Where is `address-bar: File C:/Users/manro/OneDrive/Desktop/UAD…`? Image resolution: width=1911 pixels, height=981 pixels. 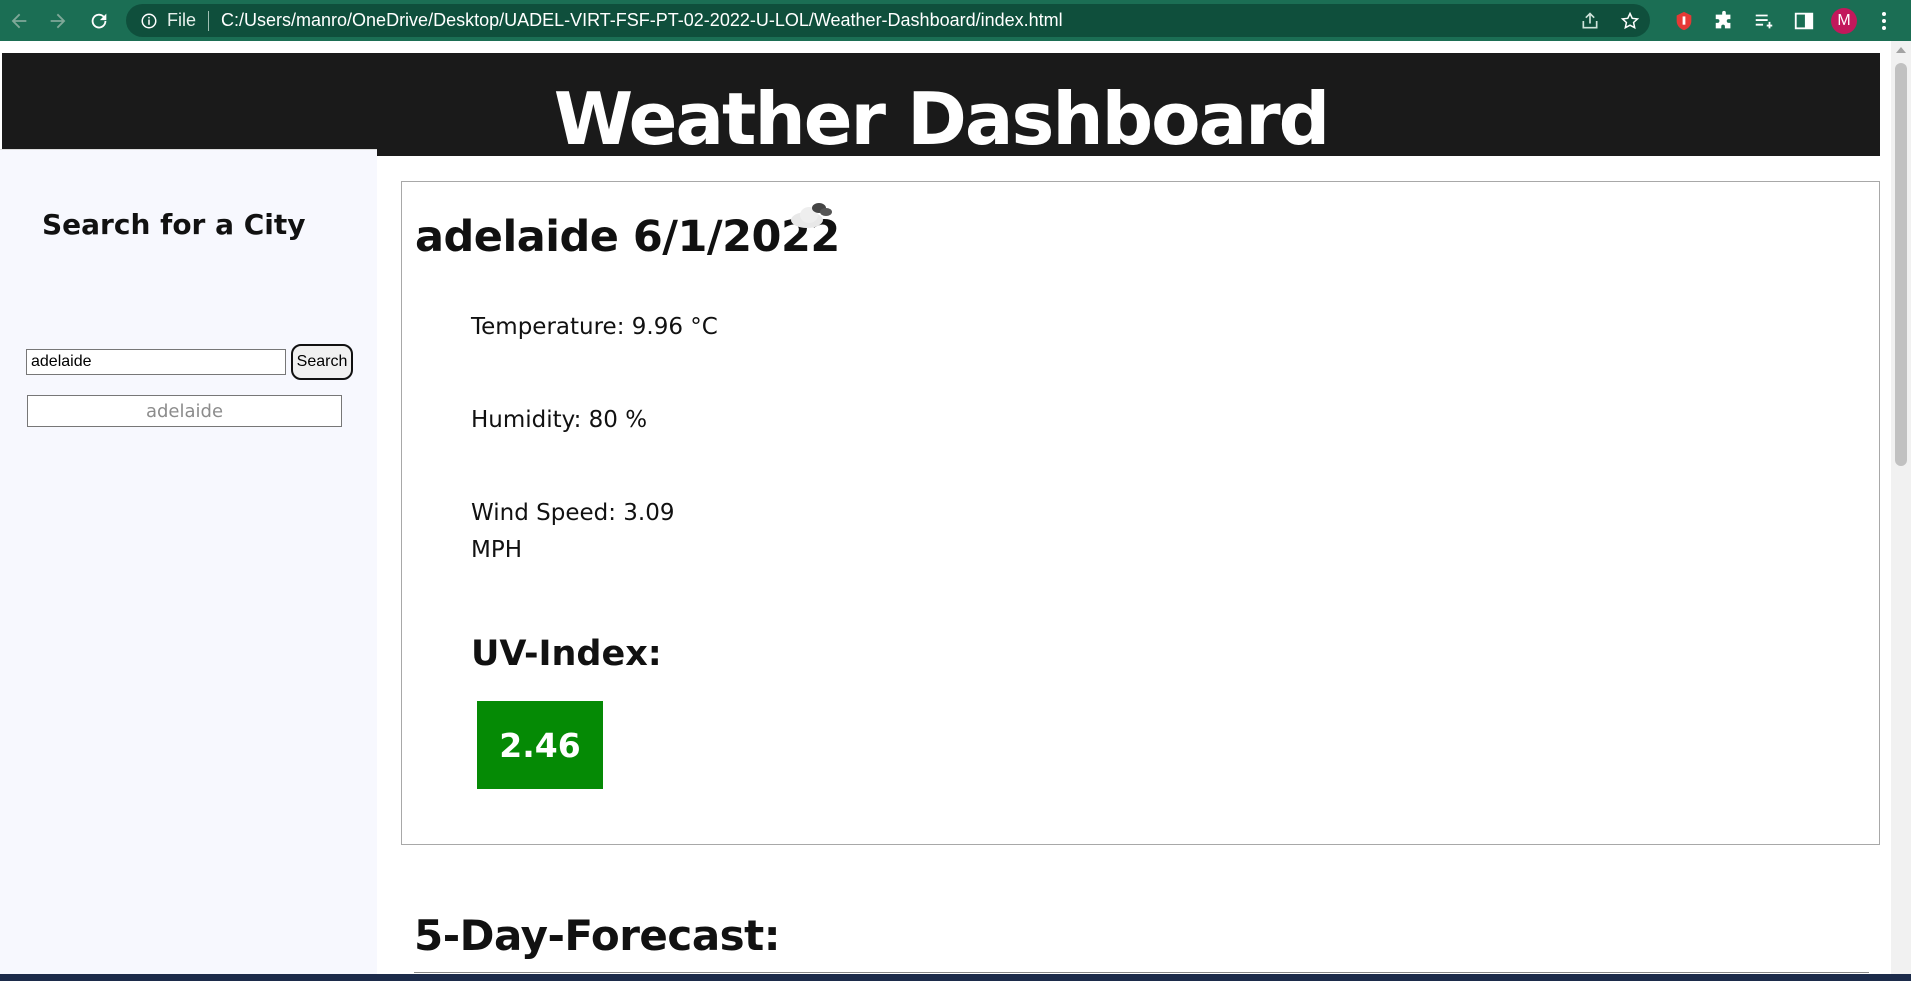 address-bar: File C:/Users/manro/OneDrive/Desktop/UAD… is located at coordinates (888, 20).